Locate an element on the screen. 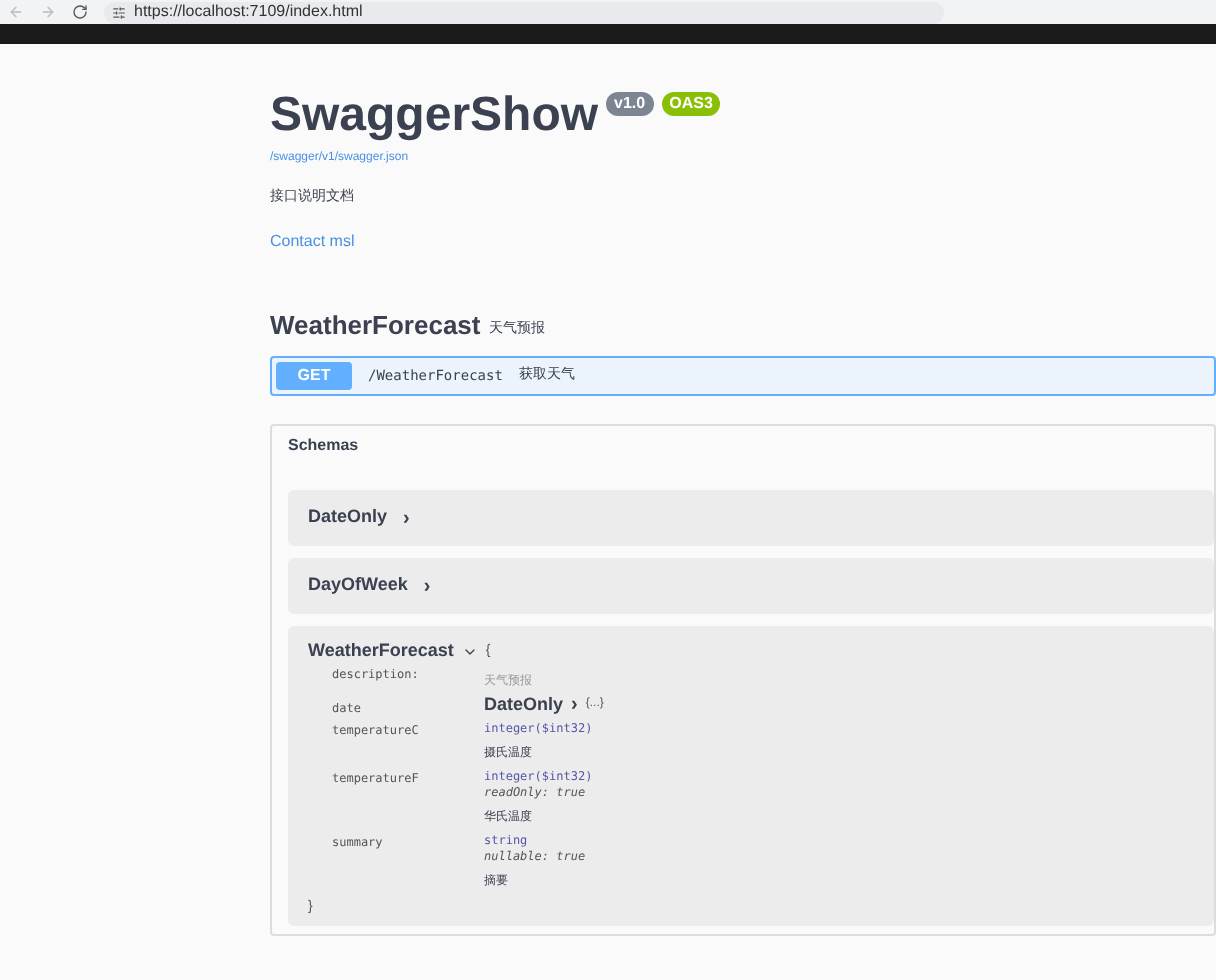 The height and width of the screenshot is (980, 1216). ref-model-name: DateOnly is located at coordinates (524, 705).